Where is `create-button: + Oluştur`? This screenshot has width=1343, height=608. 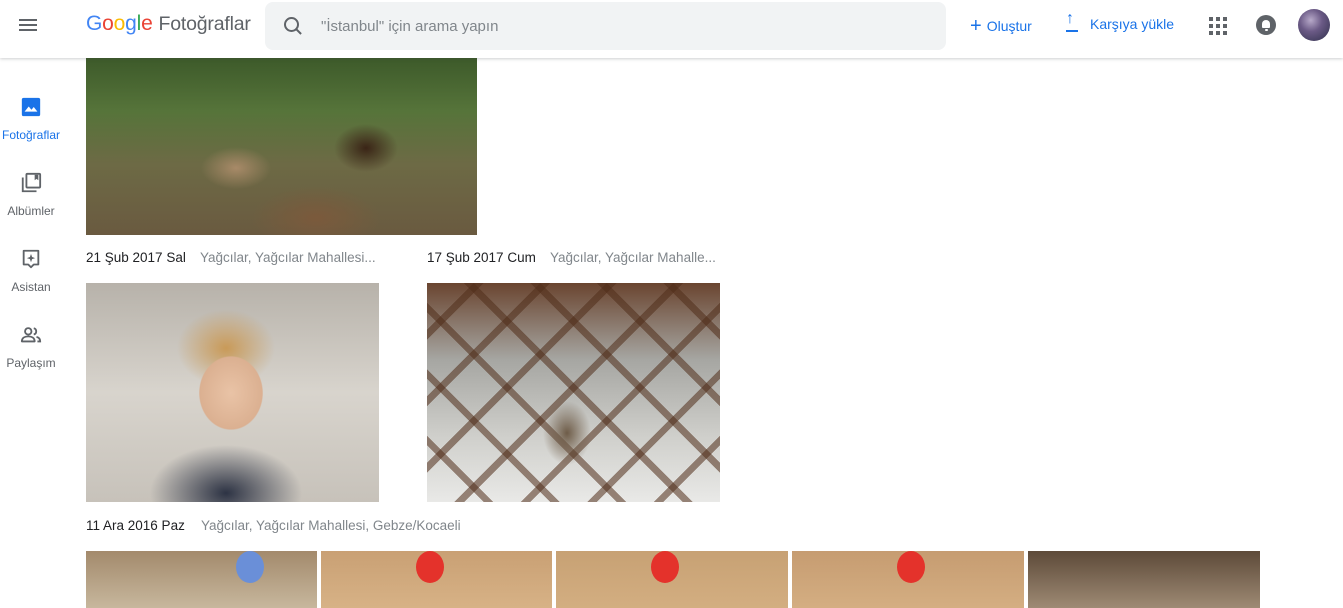 create-button: + Oluştur is located at coordinates (1001, 26).